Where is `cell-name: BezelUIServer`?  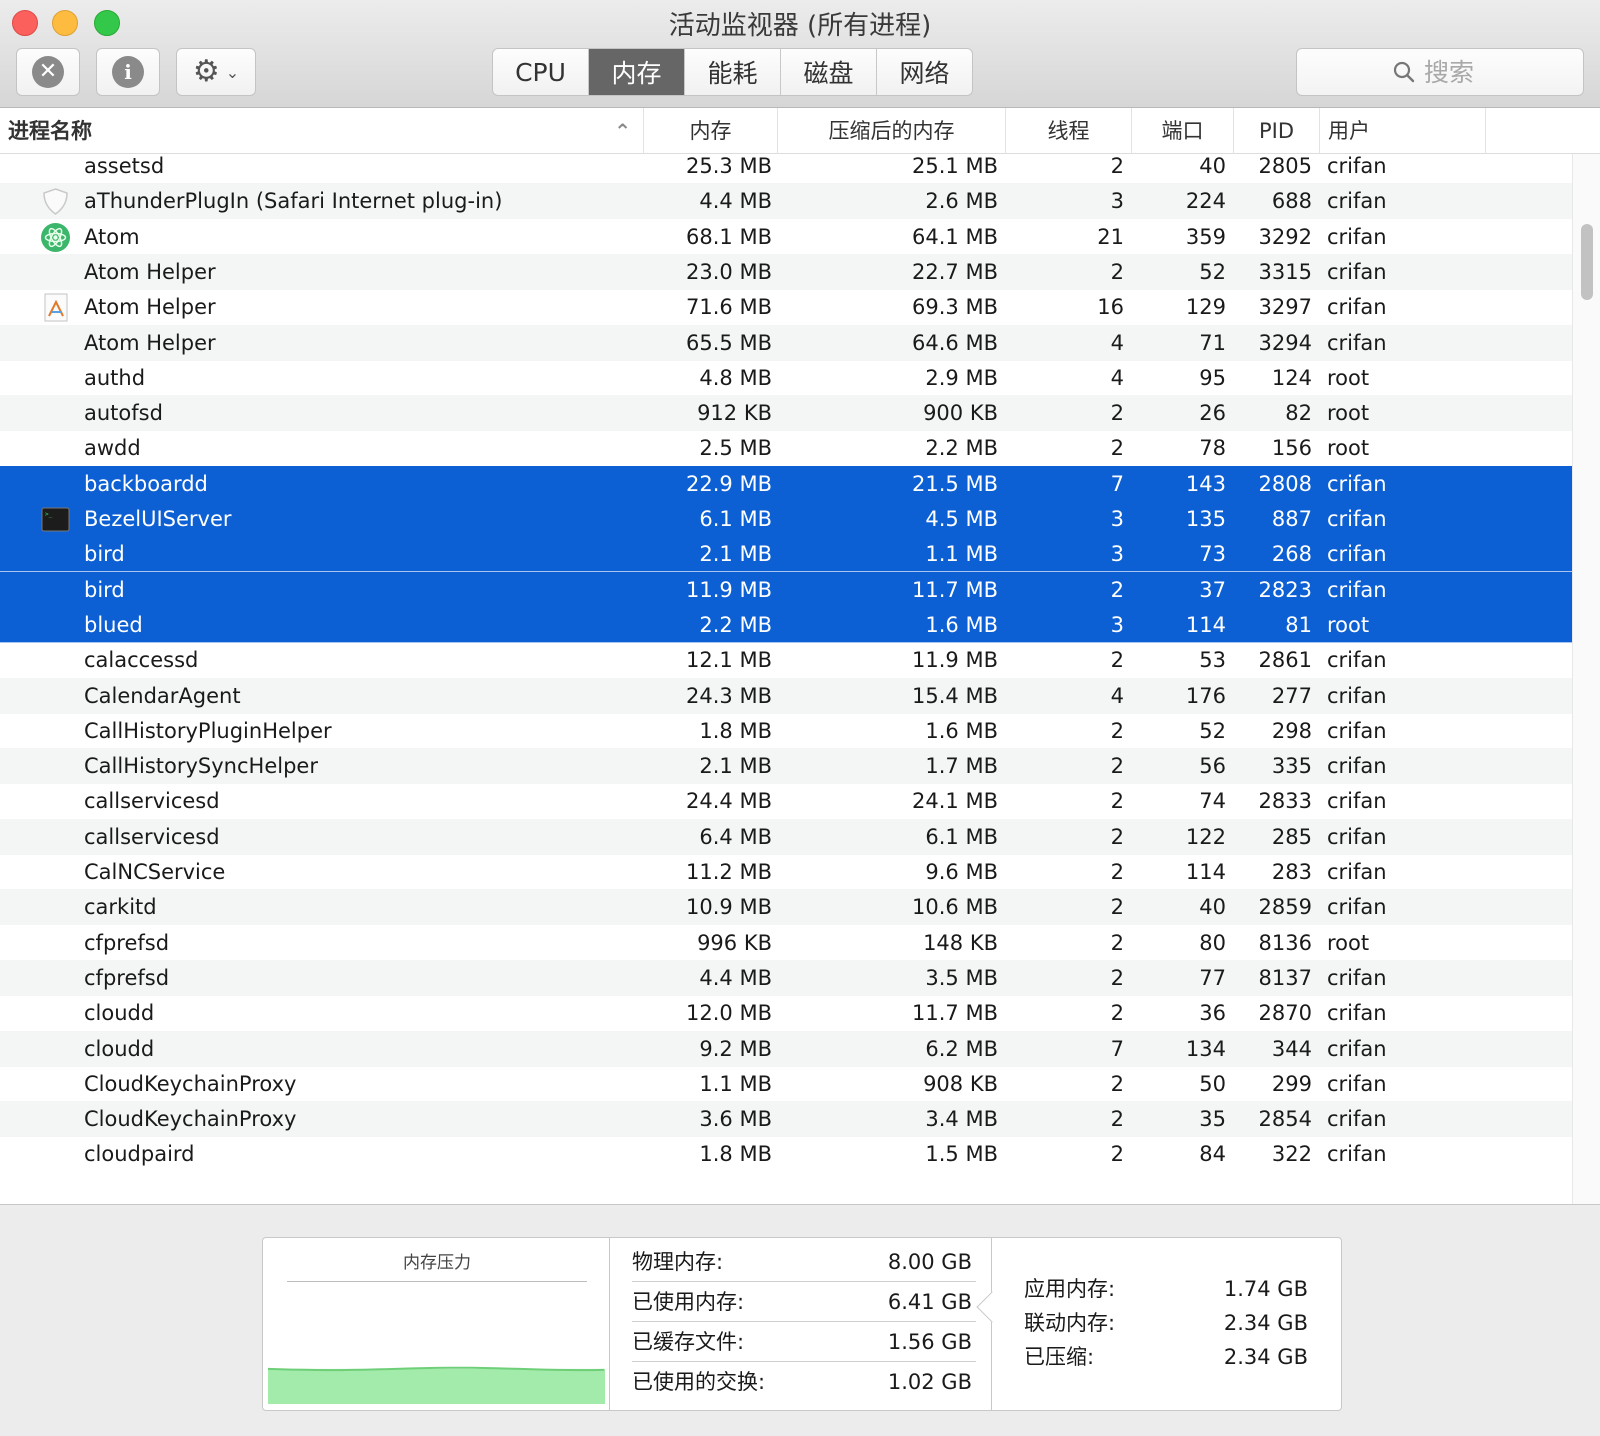 cell-name: BezelUIServer is located at coordinates (158, 519).